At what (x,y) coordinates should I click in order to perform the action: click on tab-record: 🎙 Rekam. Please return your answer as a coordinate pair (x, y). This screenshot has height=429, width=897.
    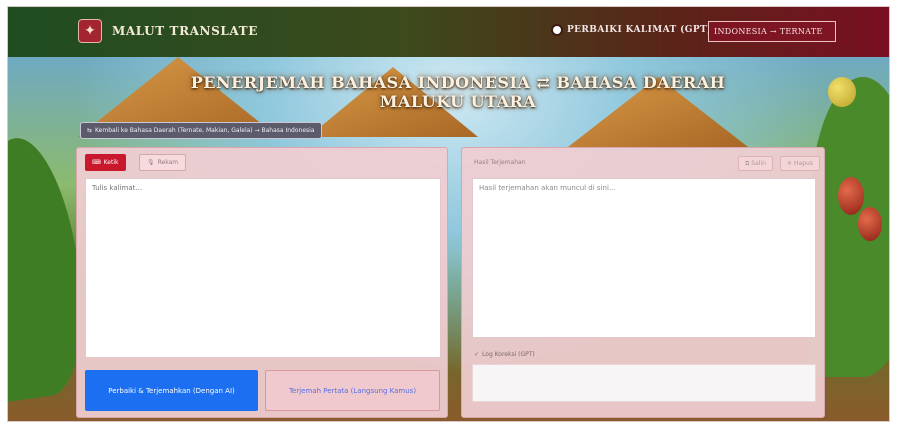
    Looking at the image, I should click on (163, 162).